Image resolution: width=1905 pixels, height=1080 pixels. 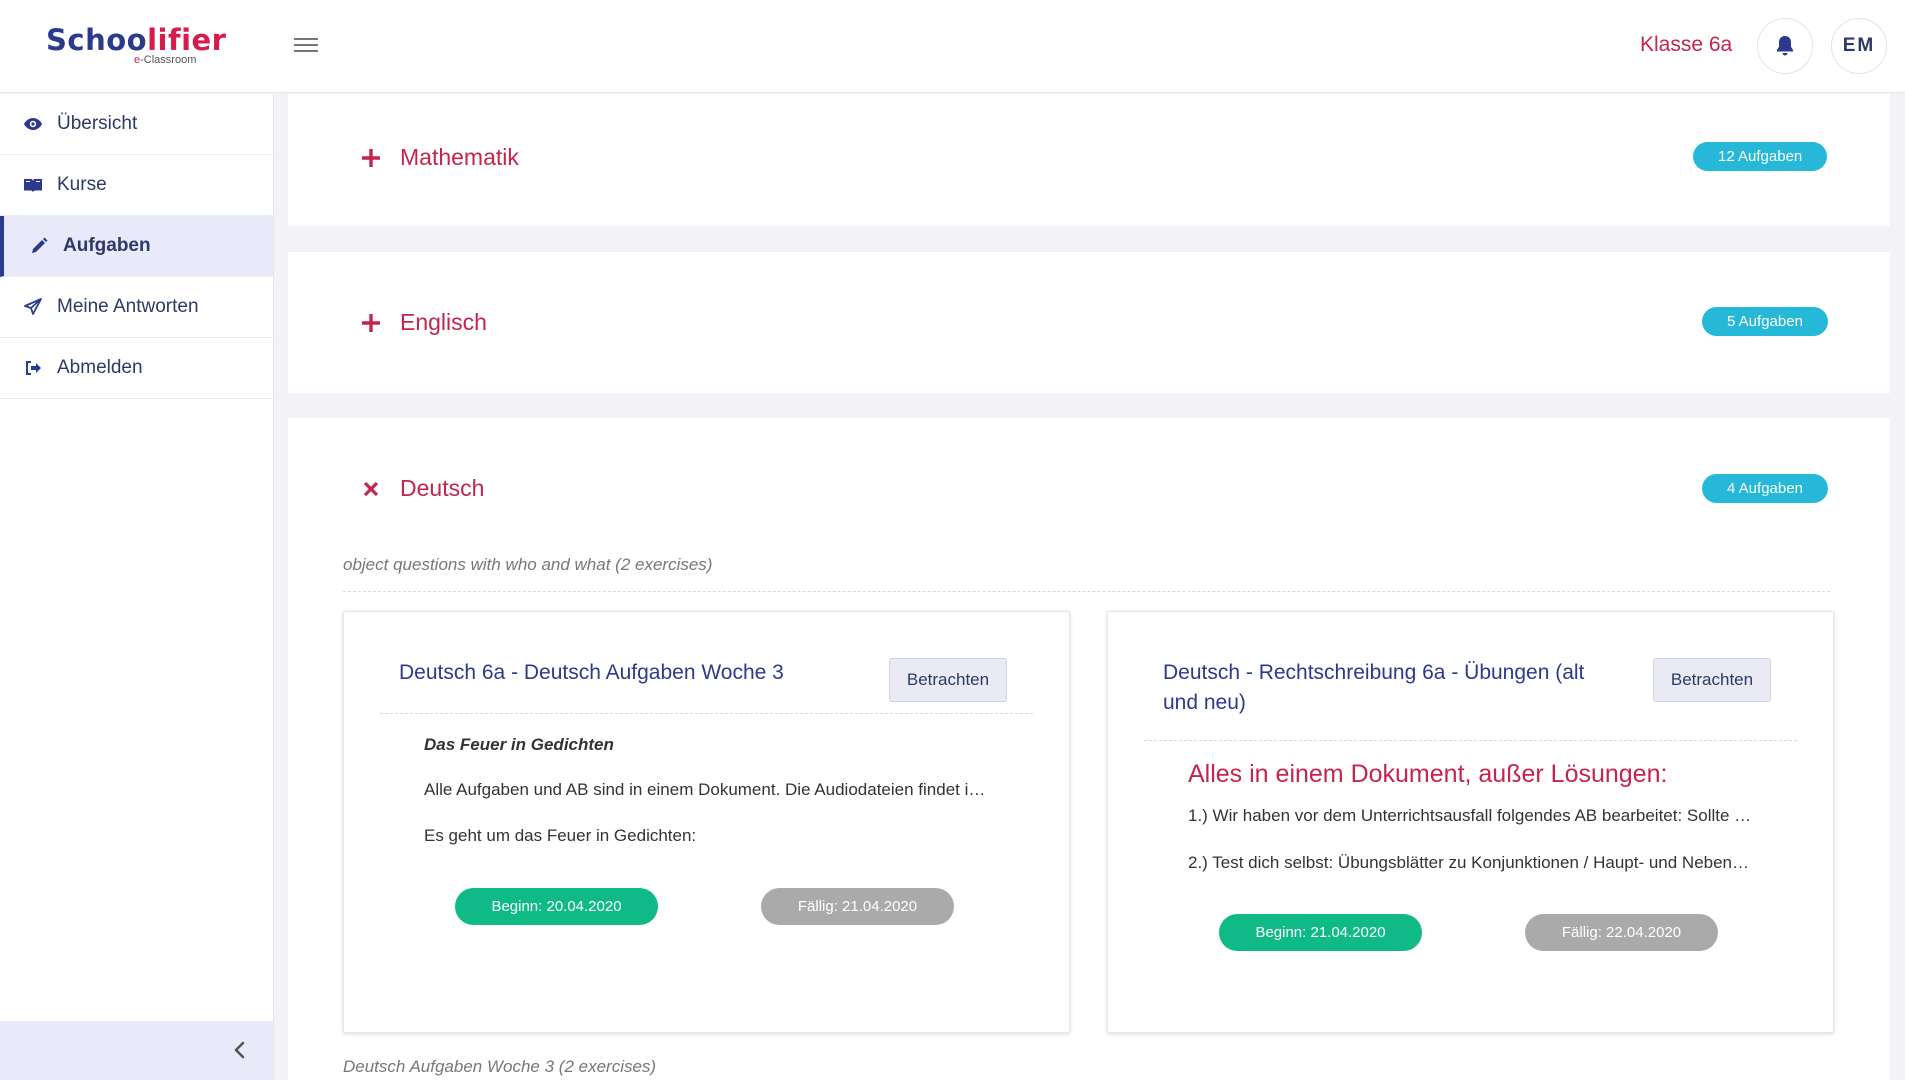 What do you see at coordinates (519, 744) in the screenshot?
I see `task-subtitle: Das Feuer in Gedichten` at bounding box center [519, 744].